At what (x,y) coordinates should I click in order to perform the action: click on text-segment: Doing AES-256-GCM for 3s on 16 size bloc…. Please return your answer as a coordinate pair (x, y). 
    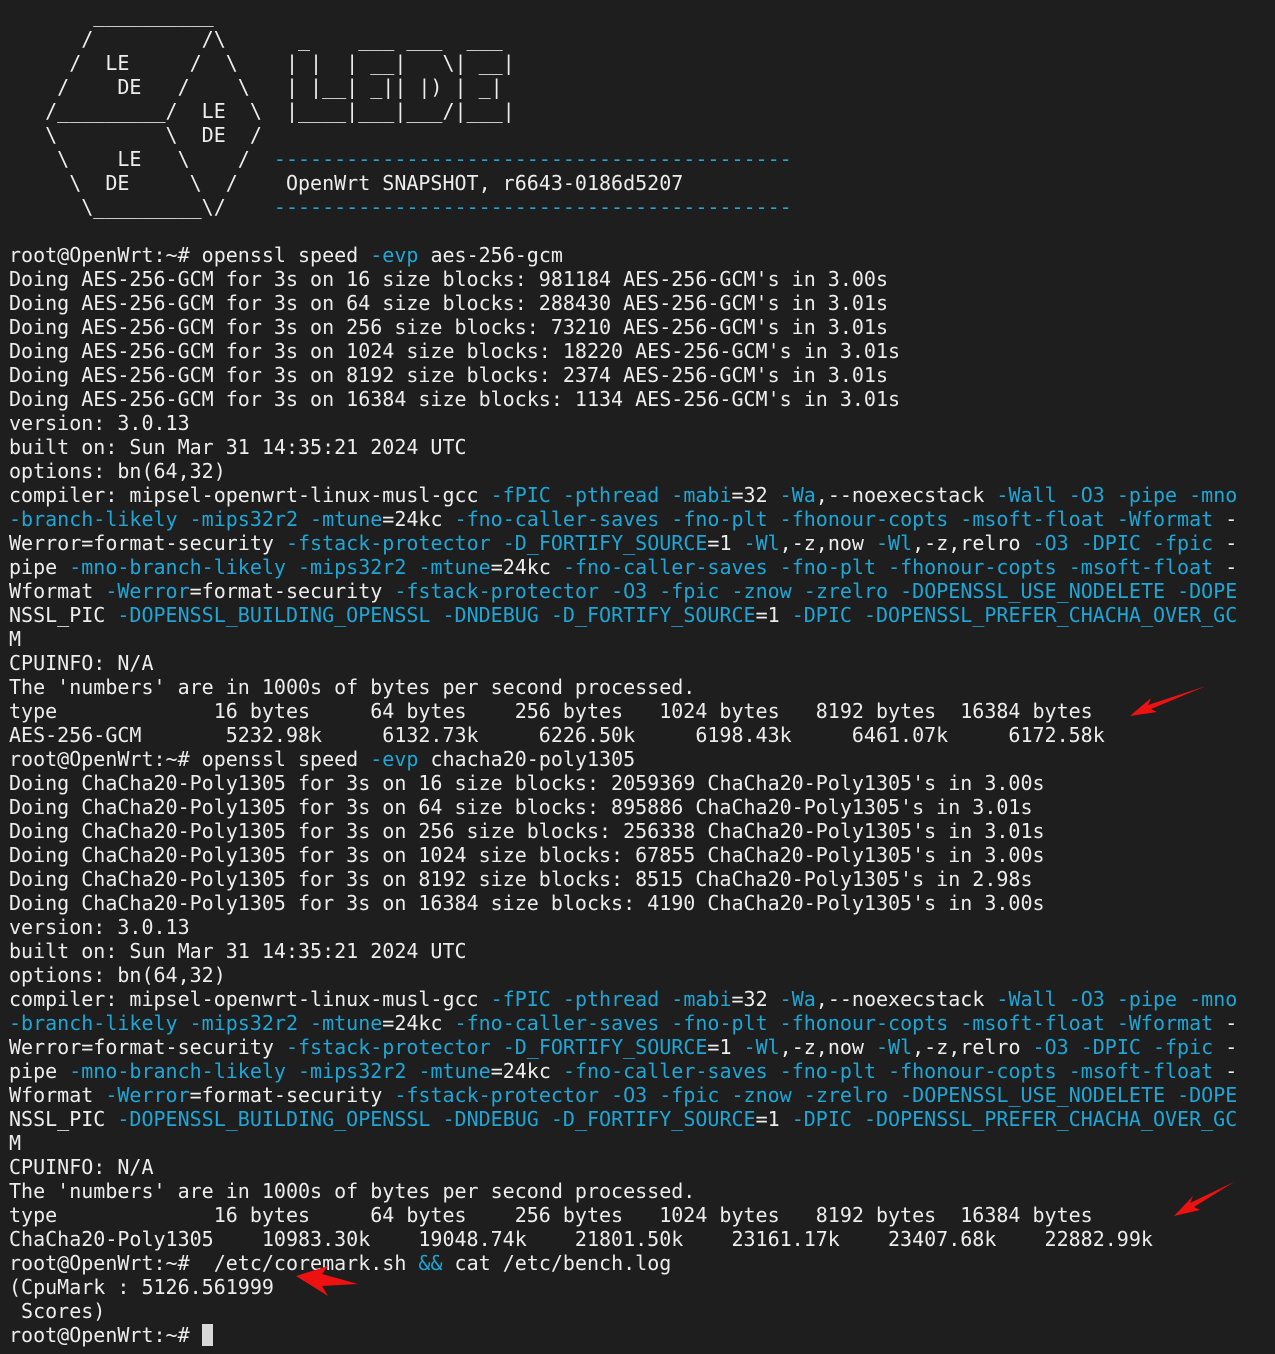
    Looking at the image, I should click on (448, 279).